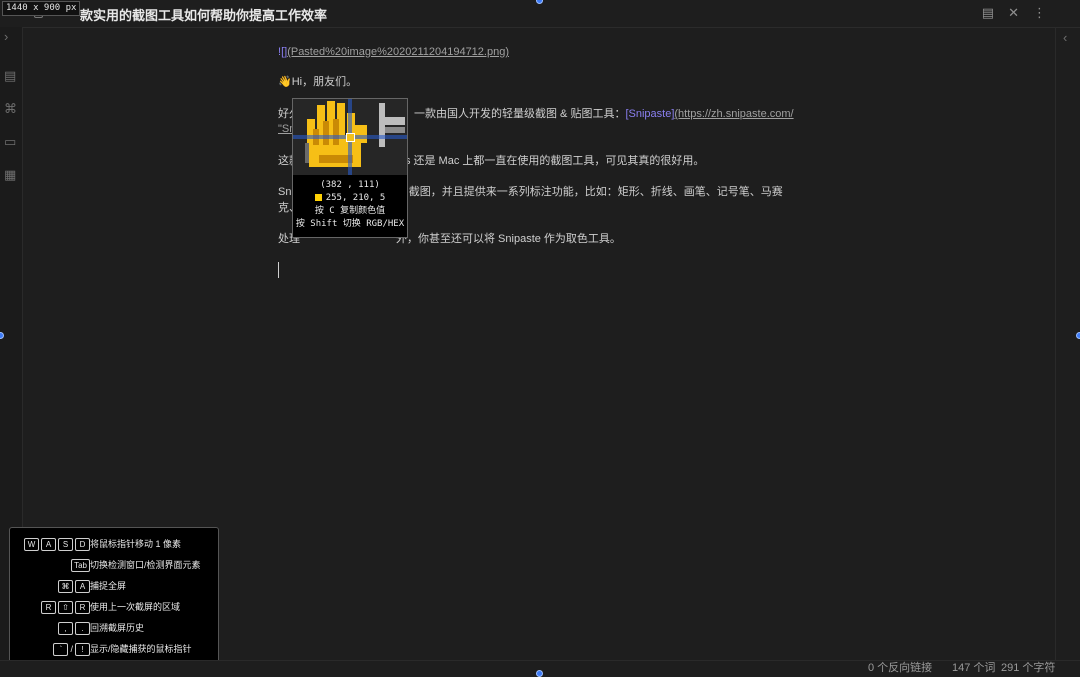 Image resolution: width=1080 pixels, height=677 pixels. Describe the element at coordinates (197, 15) in the screenshot. I see `document-title: 一款实用的截图工具如何帮助你提高工作效率` at that location.